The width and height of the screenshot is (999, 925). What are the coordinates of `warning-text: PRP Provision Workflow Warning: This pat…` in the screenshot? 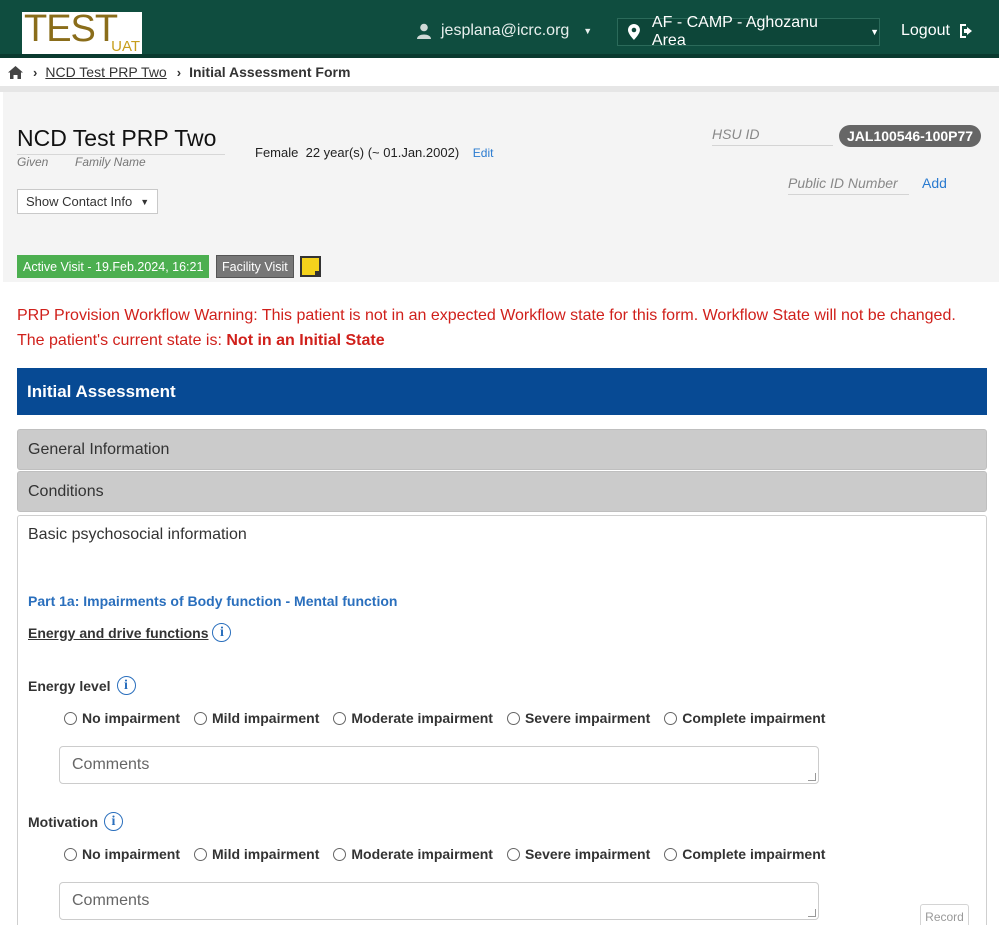 It's located at (486, 315).